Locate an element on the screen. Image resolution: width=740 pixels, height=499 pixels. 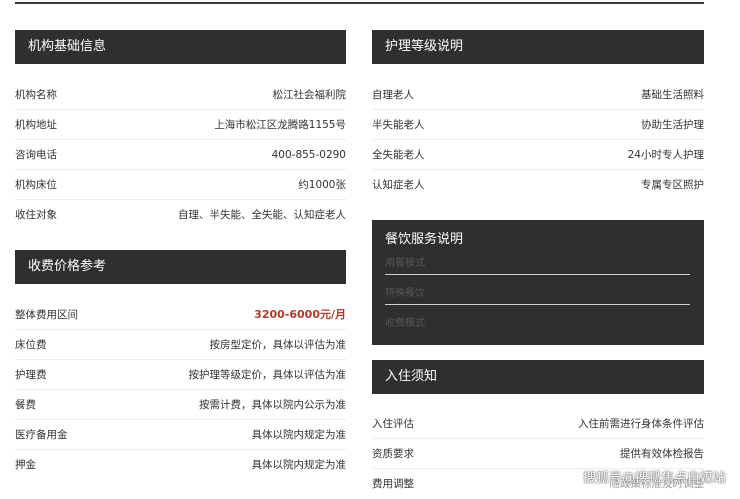
row-label: 咨询电话 is located at coordinates (36, 155).